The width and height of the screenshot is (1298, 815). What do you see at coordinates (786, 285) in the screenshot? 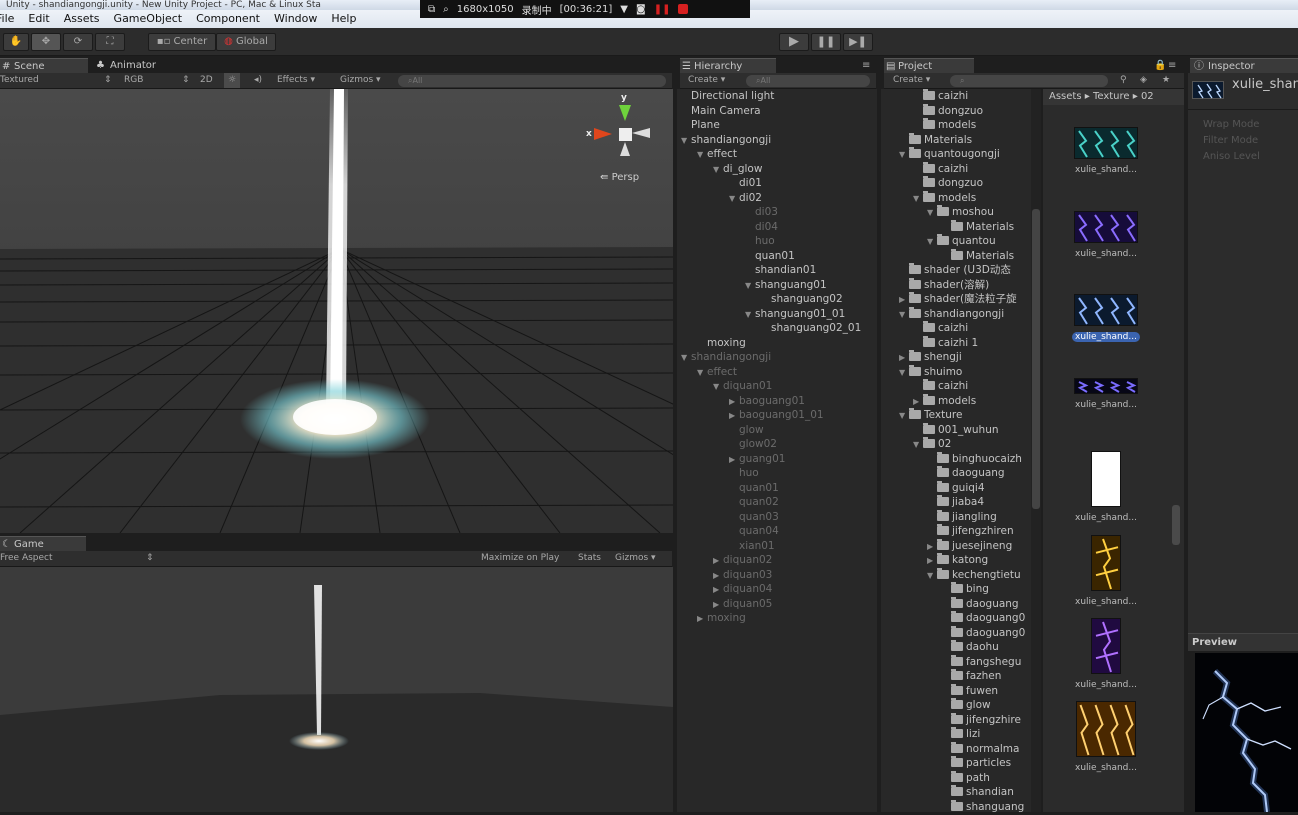
I see `hierarchy-item: ▼ shanguang01` at bounding box center [786, 285].